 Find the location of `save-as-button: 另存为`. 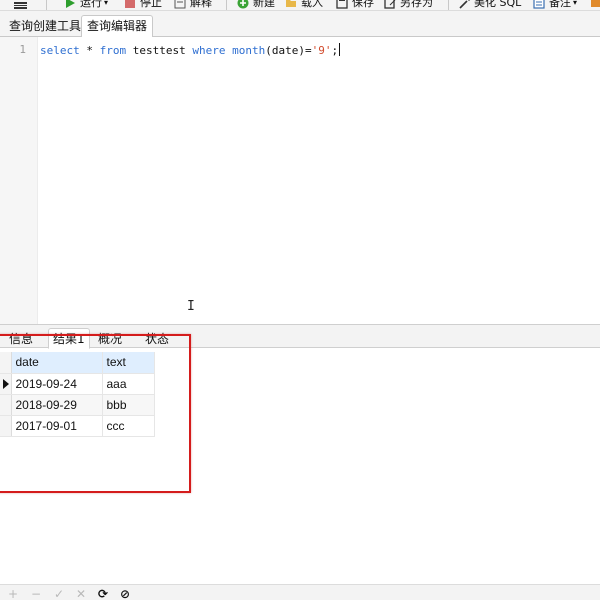

save-as-button: 另存为 is located at coordinates (408, 5).